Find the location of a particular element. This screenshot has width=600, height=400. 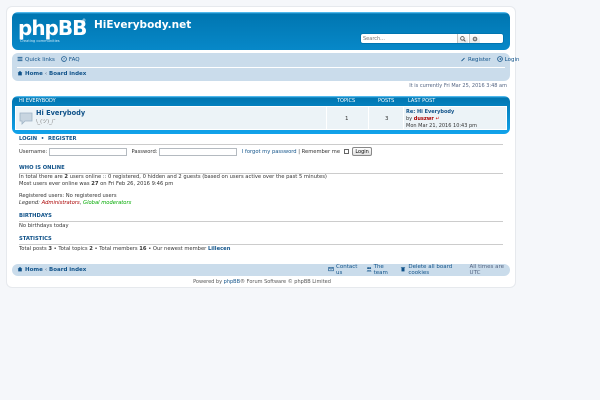

register-link: Register is located at coordinates (479, 60).